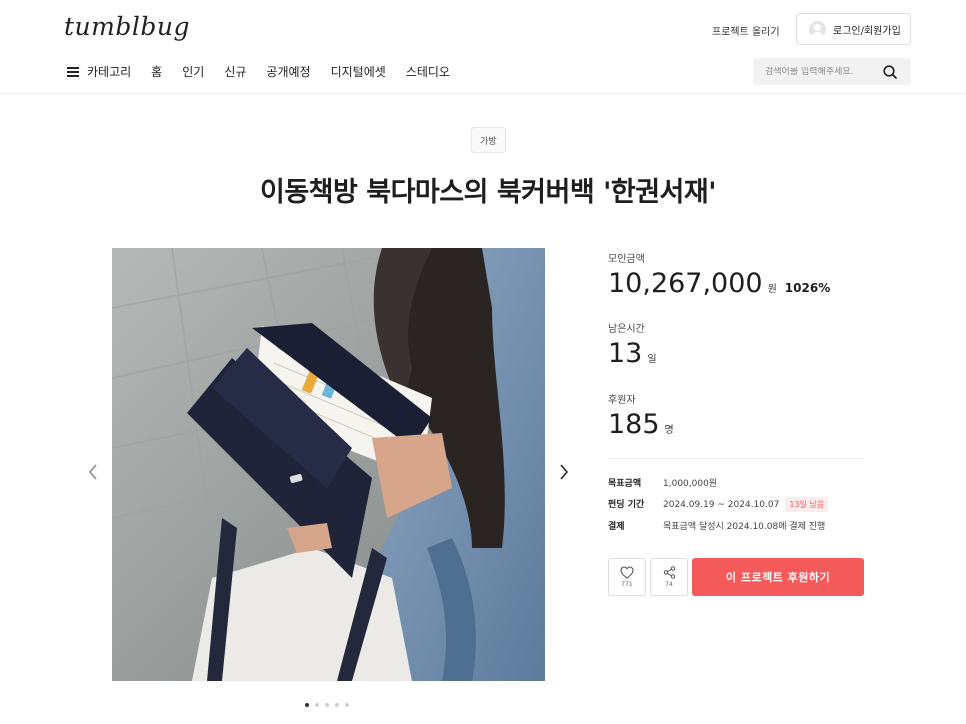 The height and width of the screenshot is (724, 966). What do you see at coordinates (622, 400) in the screenshot?
I see `backers-label: 후원자` at bounding box center [622, 400].